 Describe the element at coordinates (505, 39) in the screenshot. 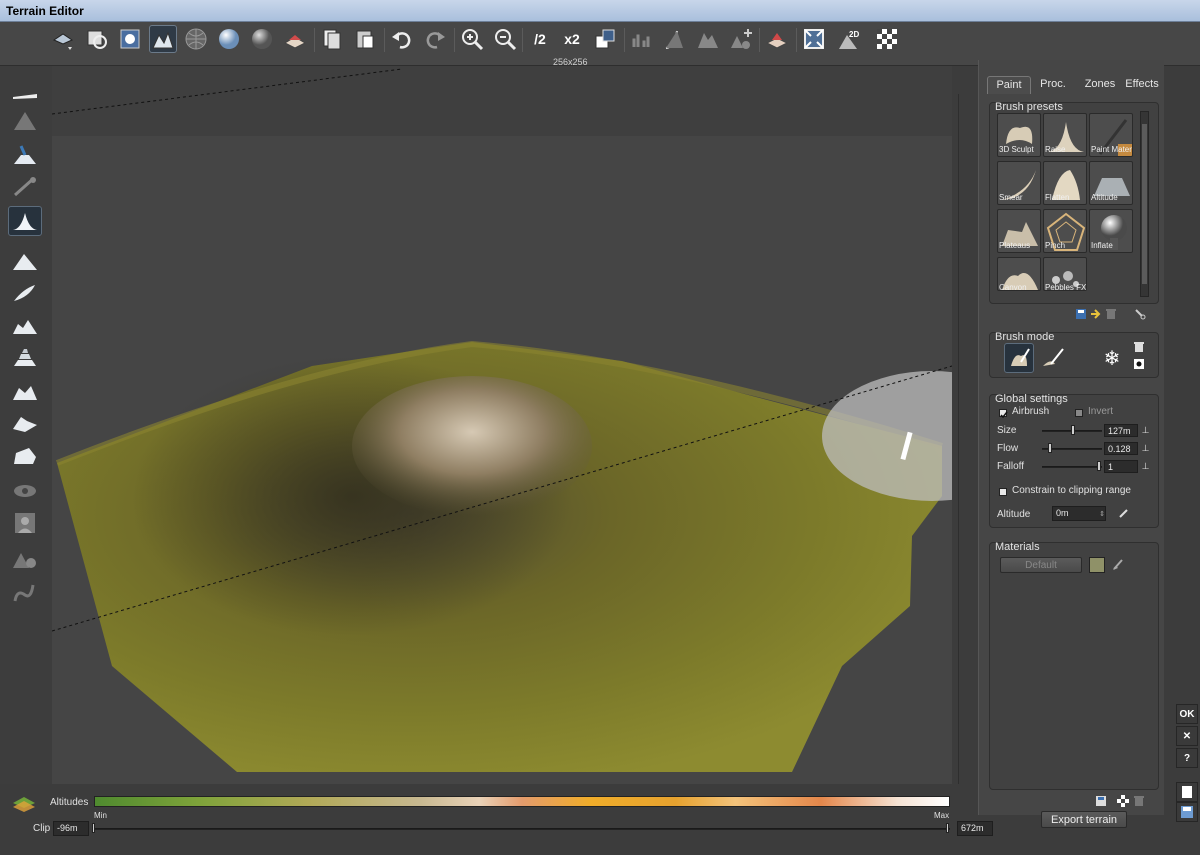

I see `zoom-out-icon` at that location.